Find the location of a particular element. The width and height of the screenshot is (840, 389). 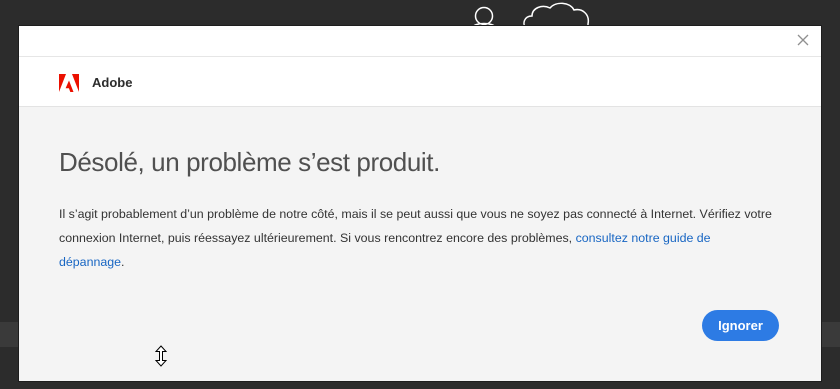

close-icon is located at coordinates (803, 40).